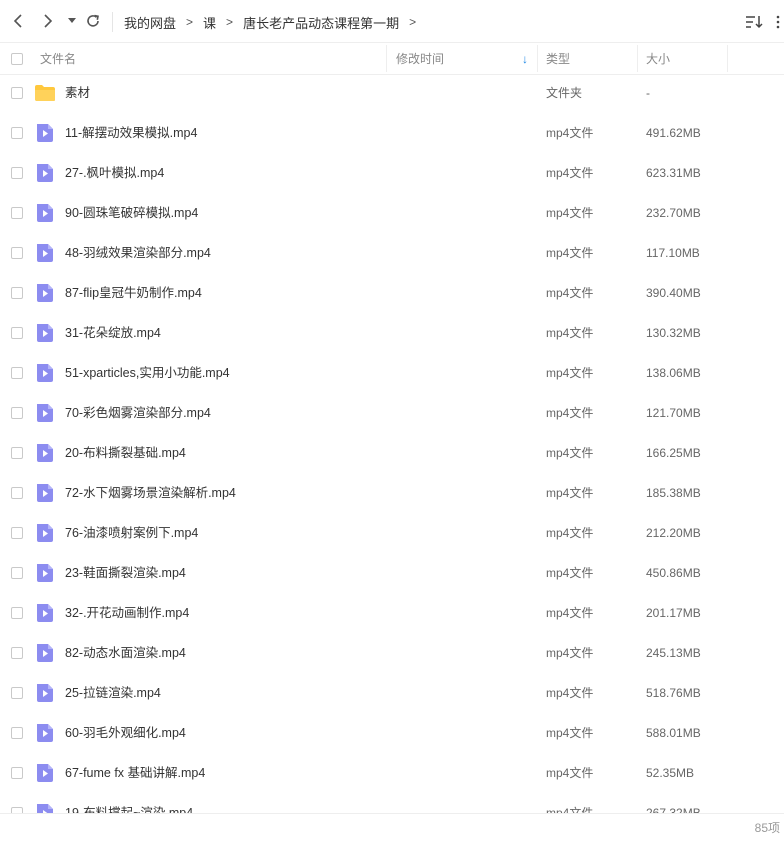 This screenshot has height=842, width=784. Describe the element at coordinates (754, 22) in the screenshot. I see `sort-icon` at that location.